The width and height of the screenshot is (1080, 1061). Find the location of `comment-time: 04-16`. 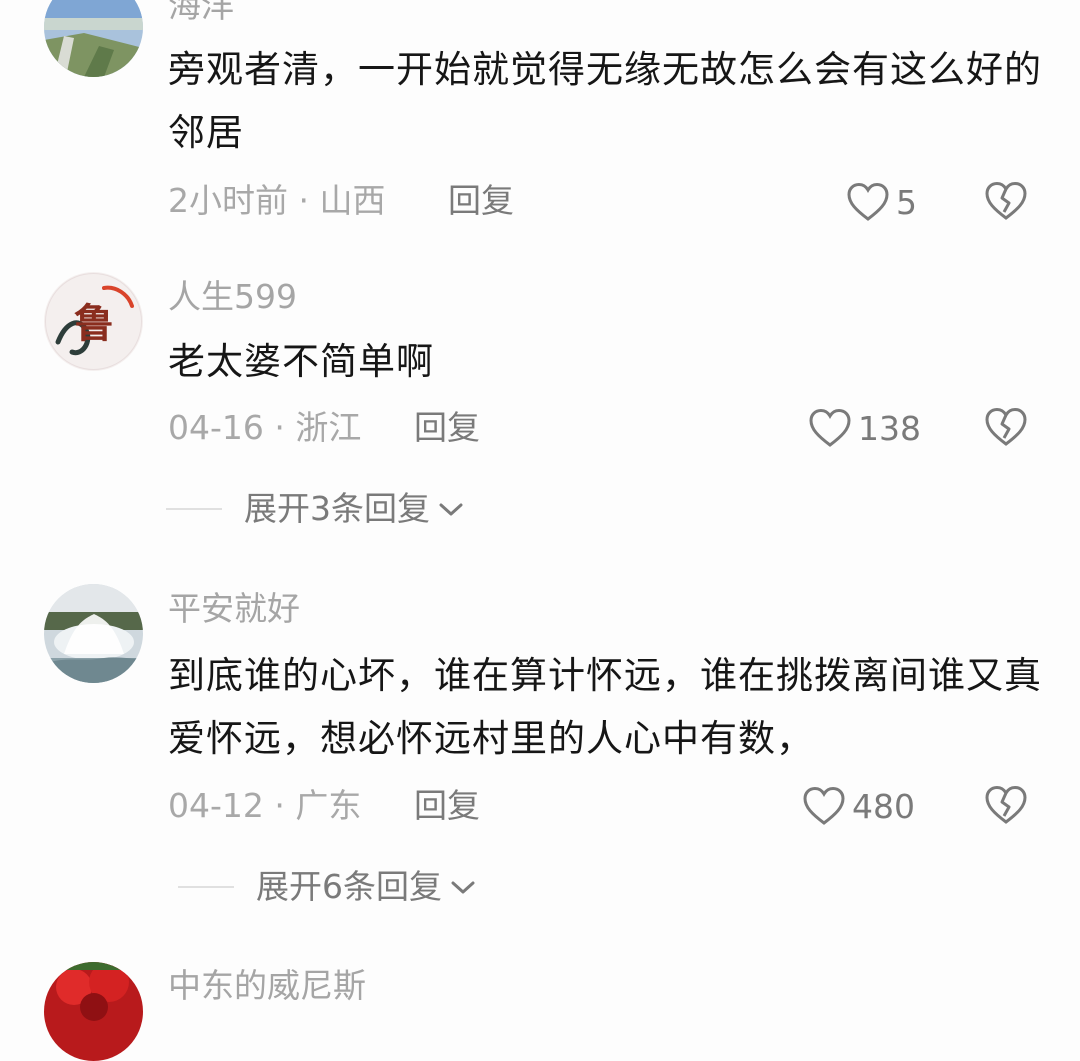

comment-time: 04-16 is located at coordinates (216, 427).